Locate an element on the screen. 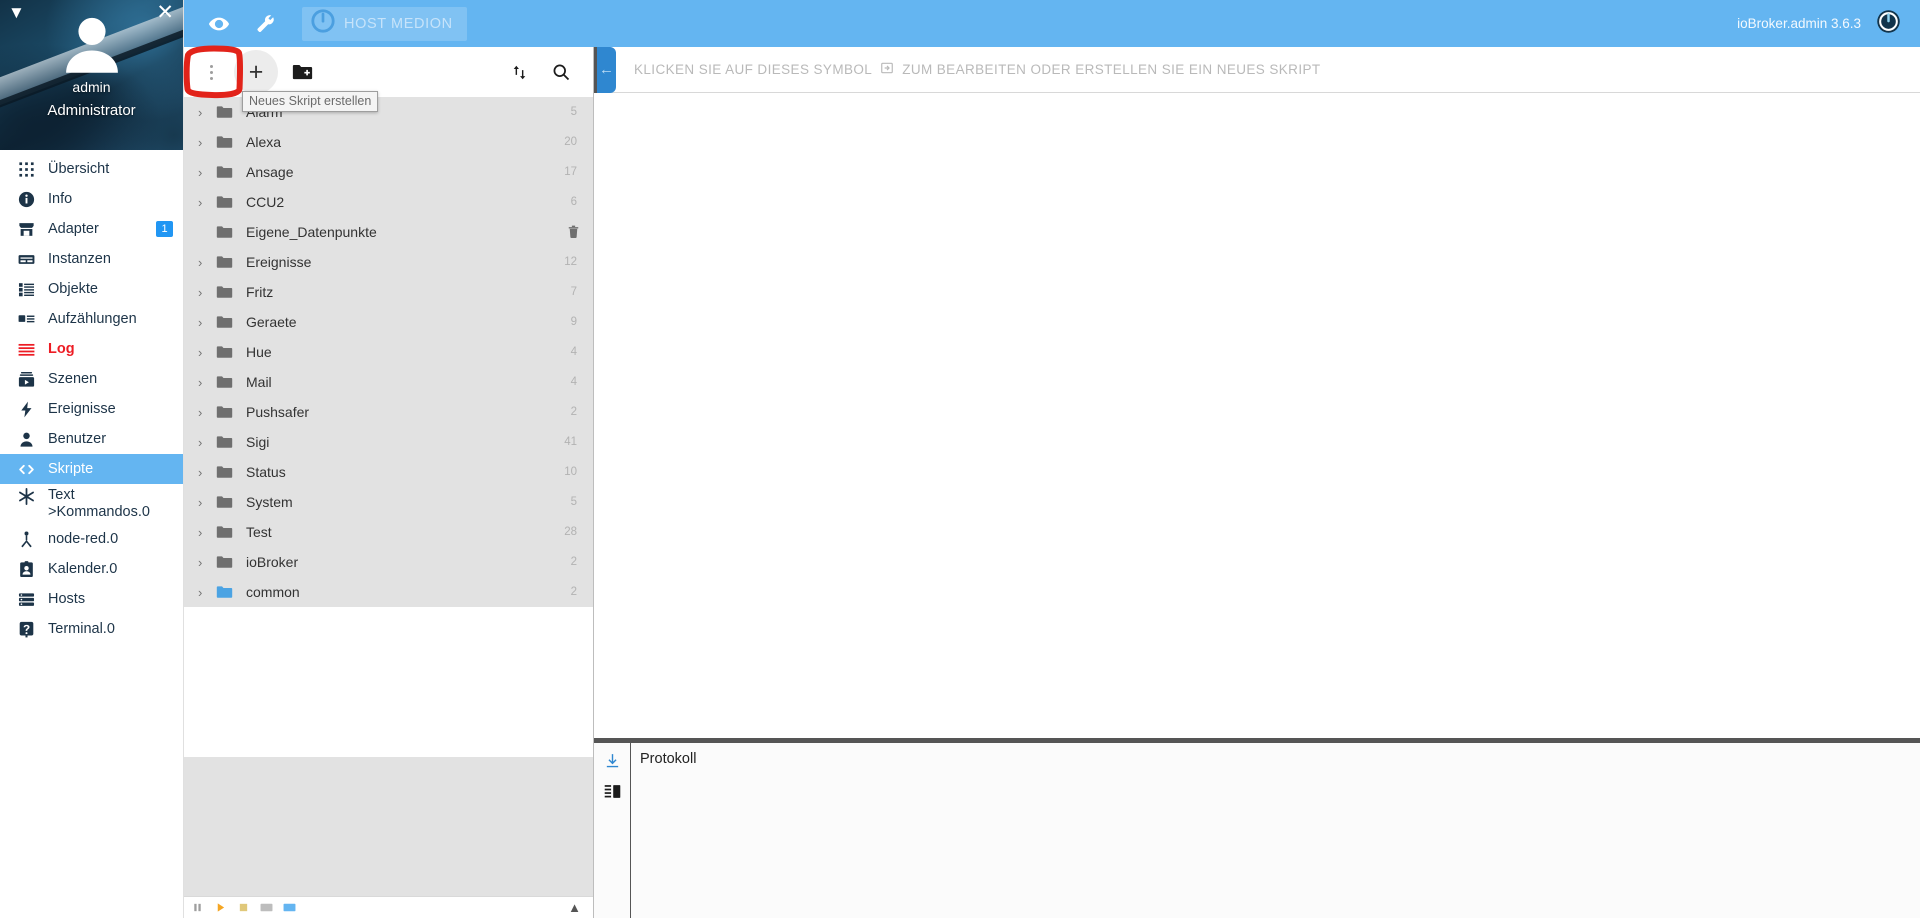 The height and width of the screenshot is (918, 1920). sidebar-item-log: Log is located at coordinates (91, 349).